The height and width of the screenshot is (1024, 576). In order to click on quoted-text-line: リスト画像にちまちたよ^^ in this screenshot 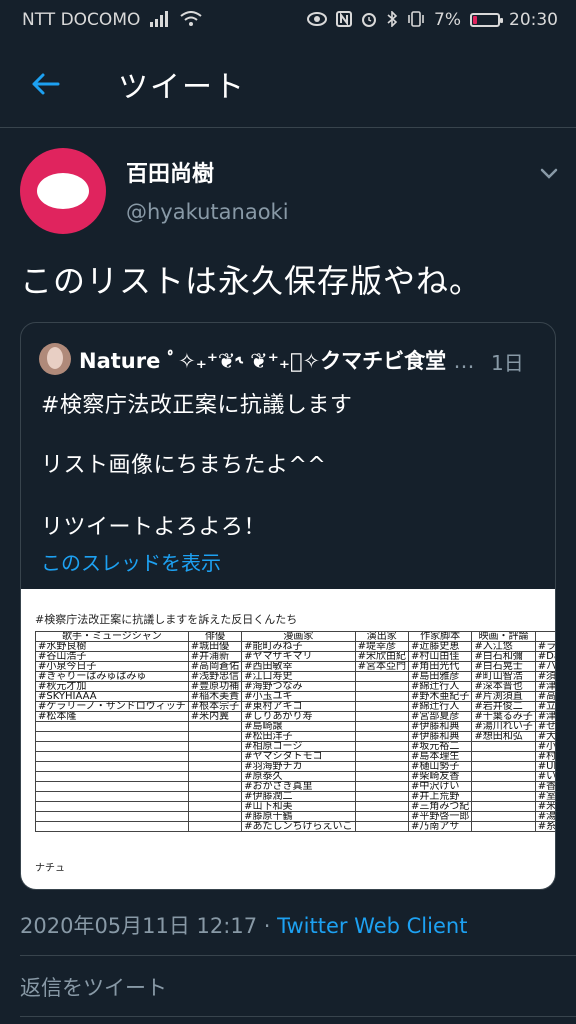, I will do `click(184, 465)`.